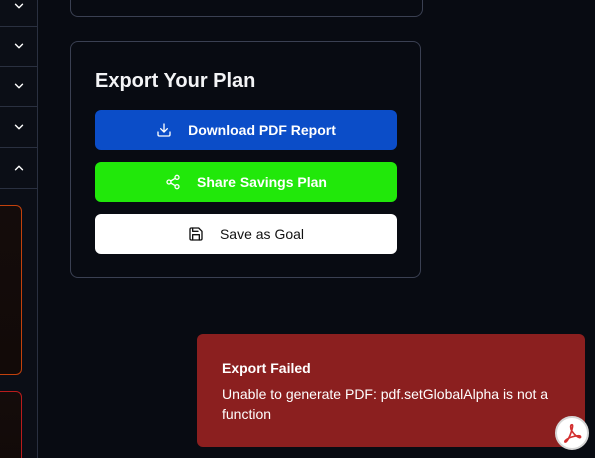  What do you see at coordinates (196, 234) in the screenshot?
I see `save-icon` at bounding box center [196, 234].